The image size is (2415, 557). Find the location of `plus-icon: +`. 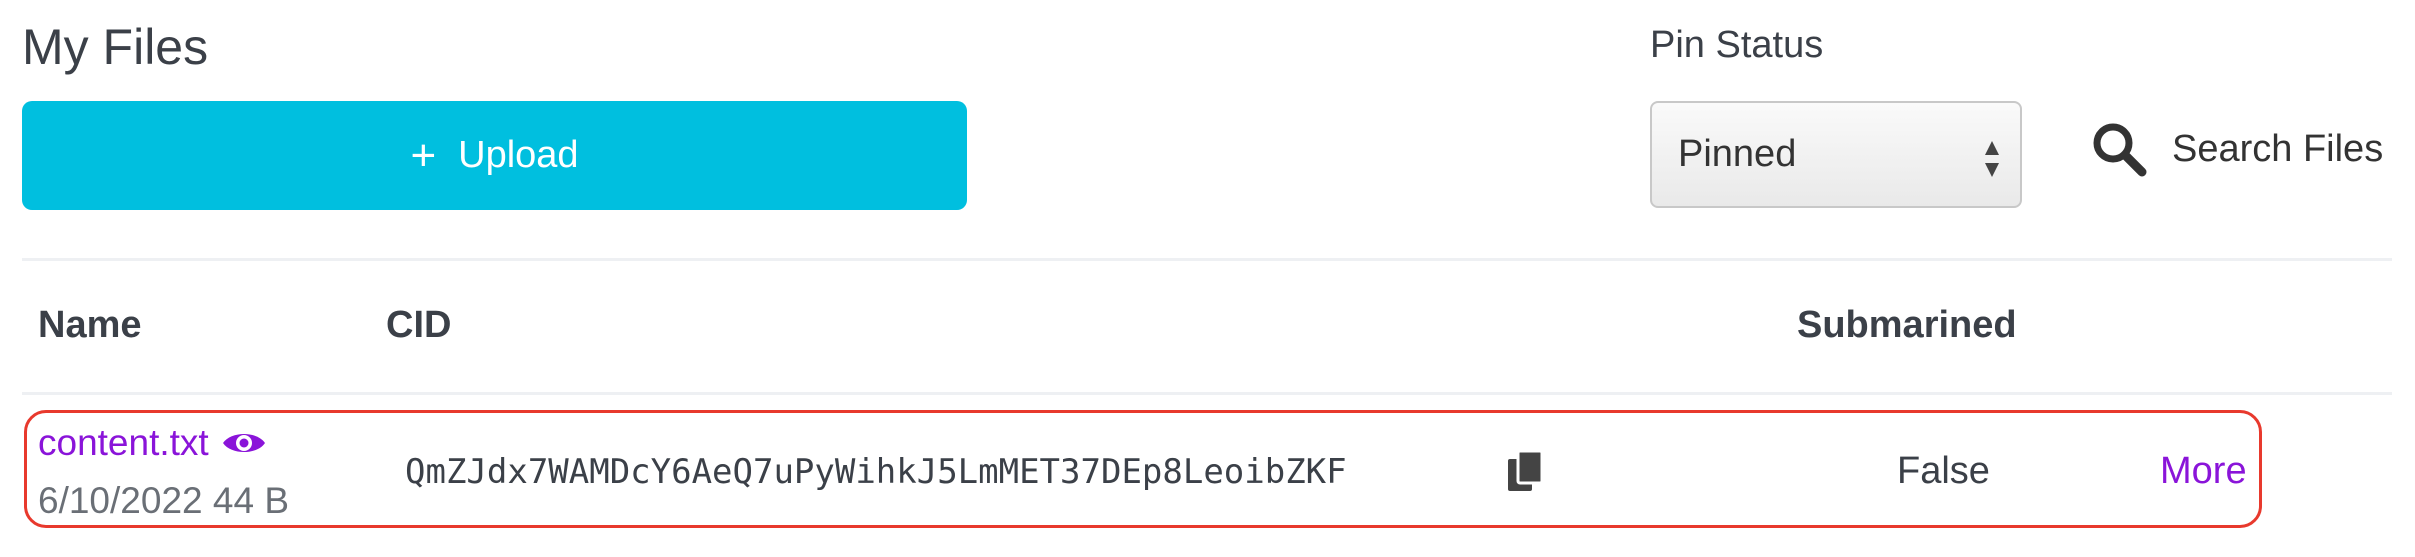

plus-icon: + is located at coordinates (423, 155).